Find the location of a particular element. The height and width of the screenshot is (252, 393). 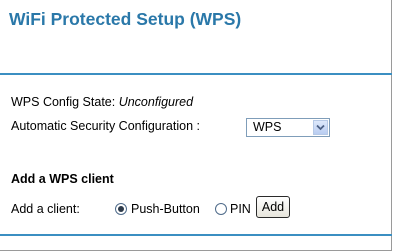

add-client-heading: Add a WPS client is located at coordinates (62, 179).